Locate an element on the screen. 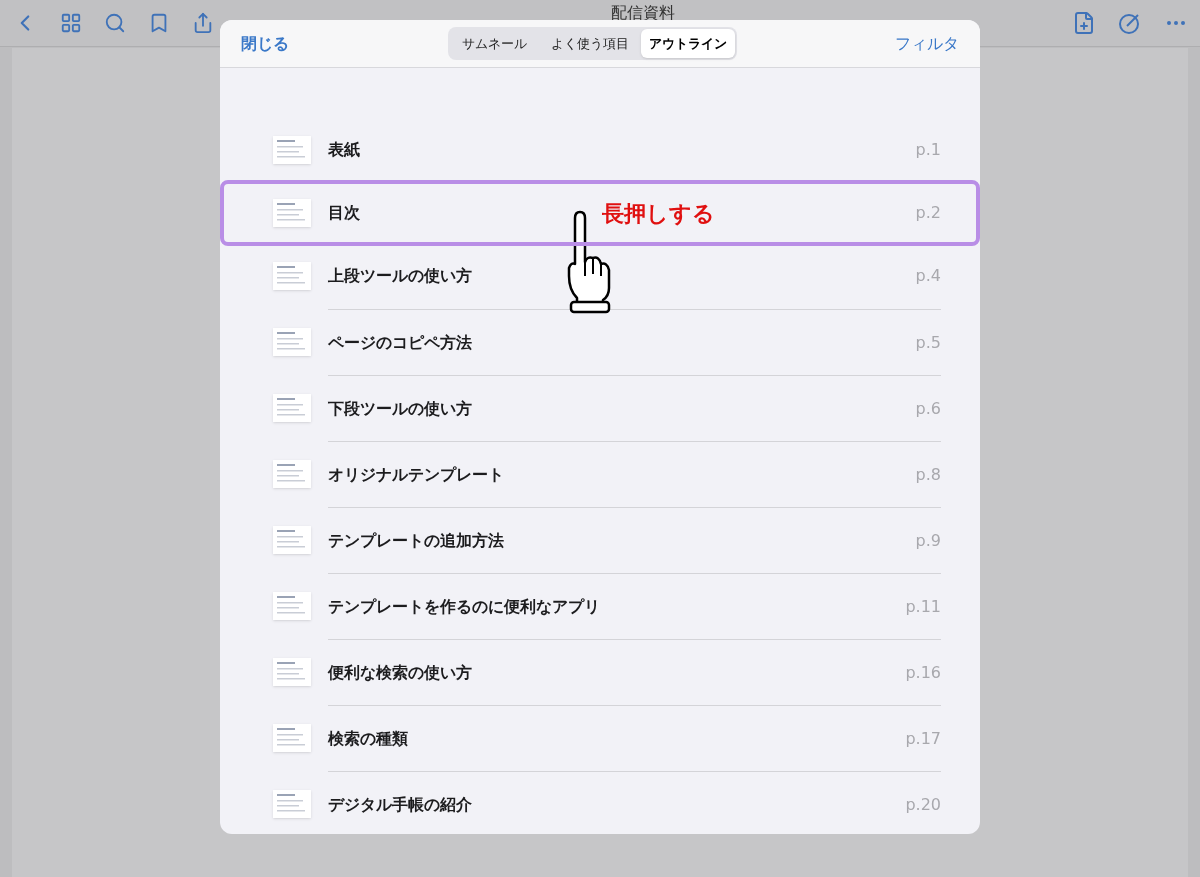 The image size is (1200, 877). page-number: p.8 is located at coordinates (928, 474).